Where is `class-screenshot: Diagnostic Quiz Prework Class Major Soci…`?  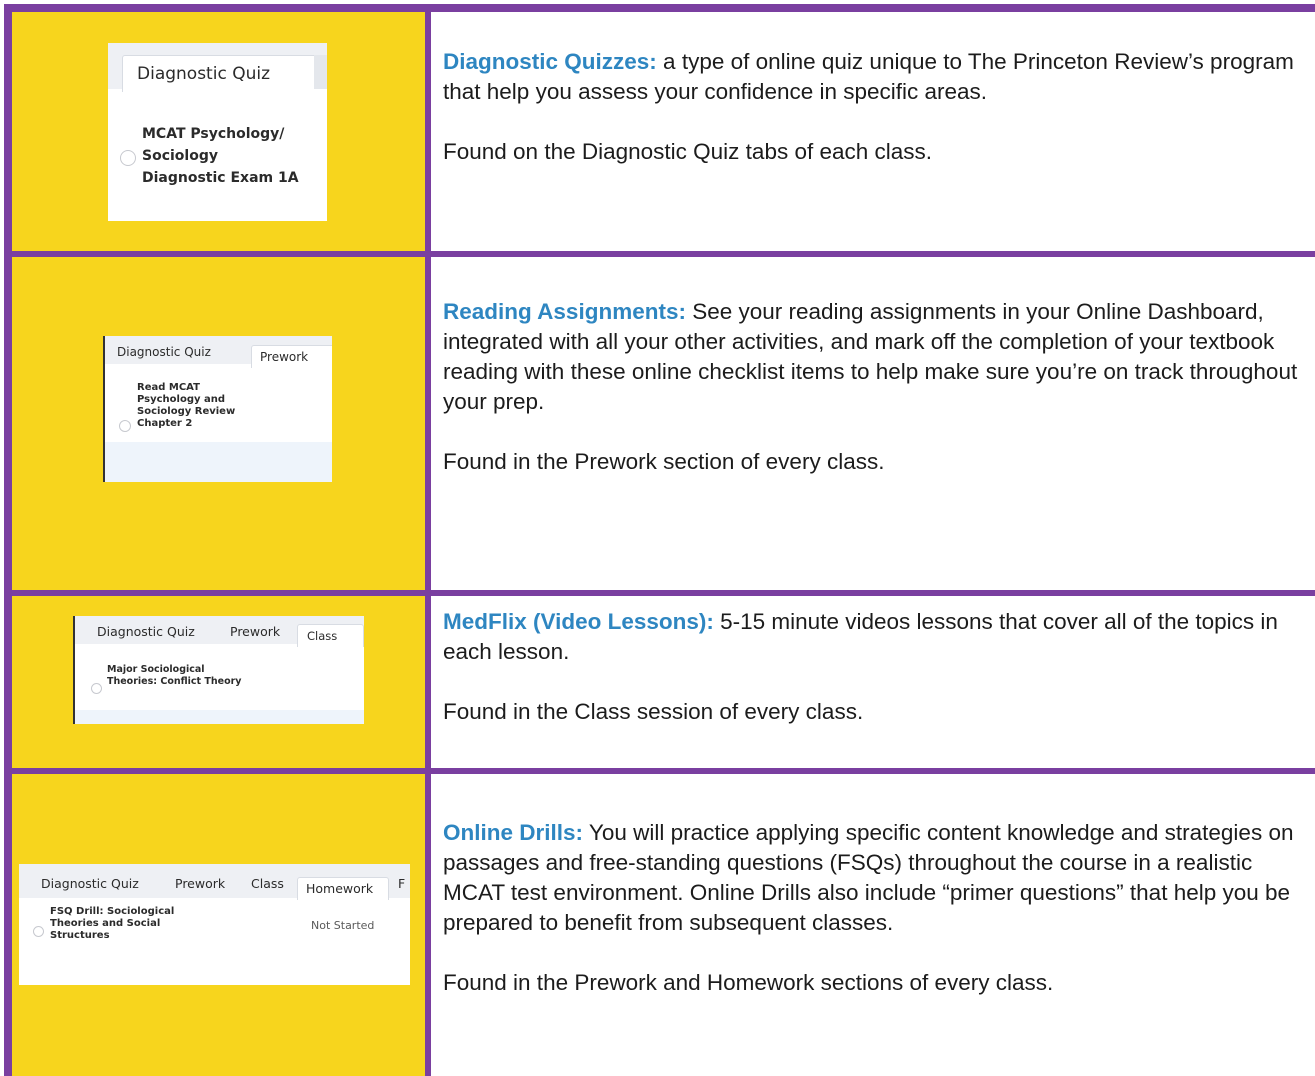 class-screenshot: Diagnostic Quiz Prework Class Major Soci… is located at coordinates (218, 670).